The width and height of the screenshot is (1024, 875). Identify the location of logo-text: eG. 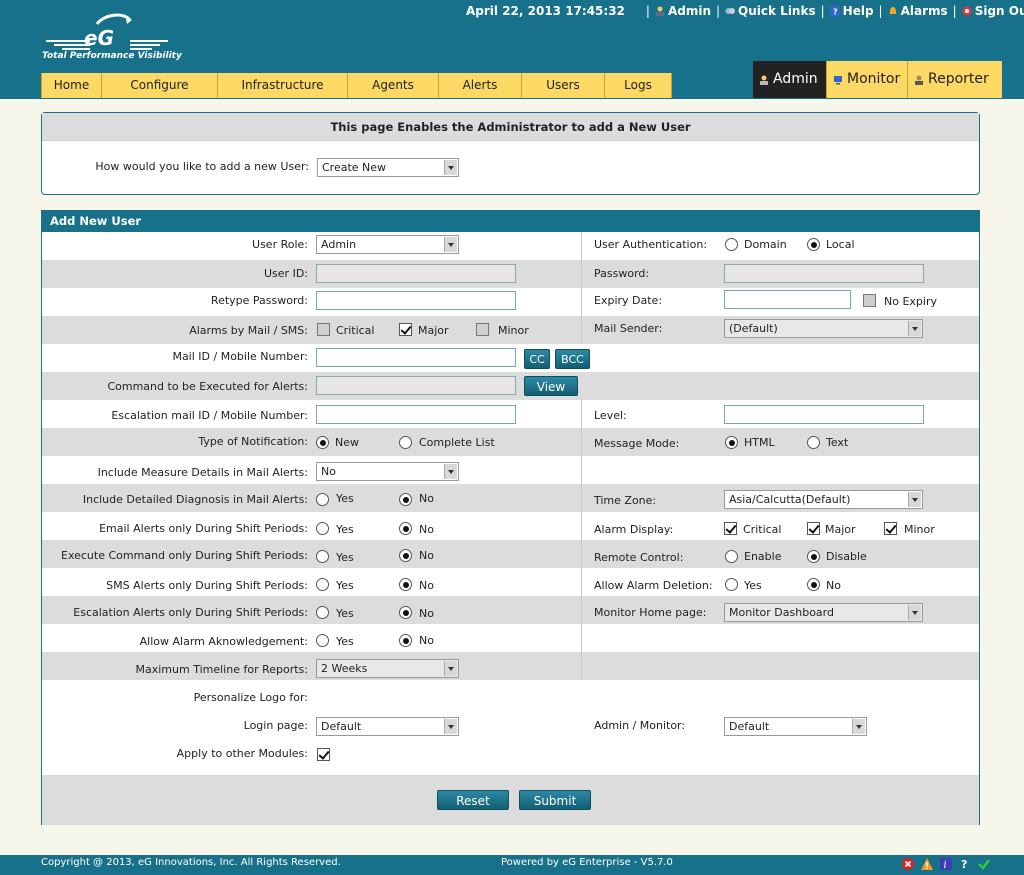
(99, 38).